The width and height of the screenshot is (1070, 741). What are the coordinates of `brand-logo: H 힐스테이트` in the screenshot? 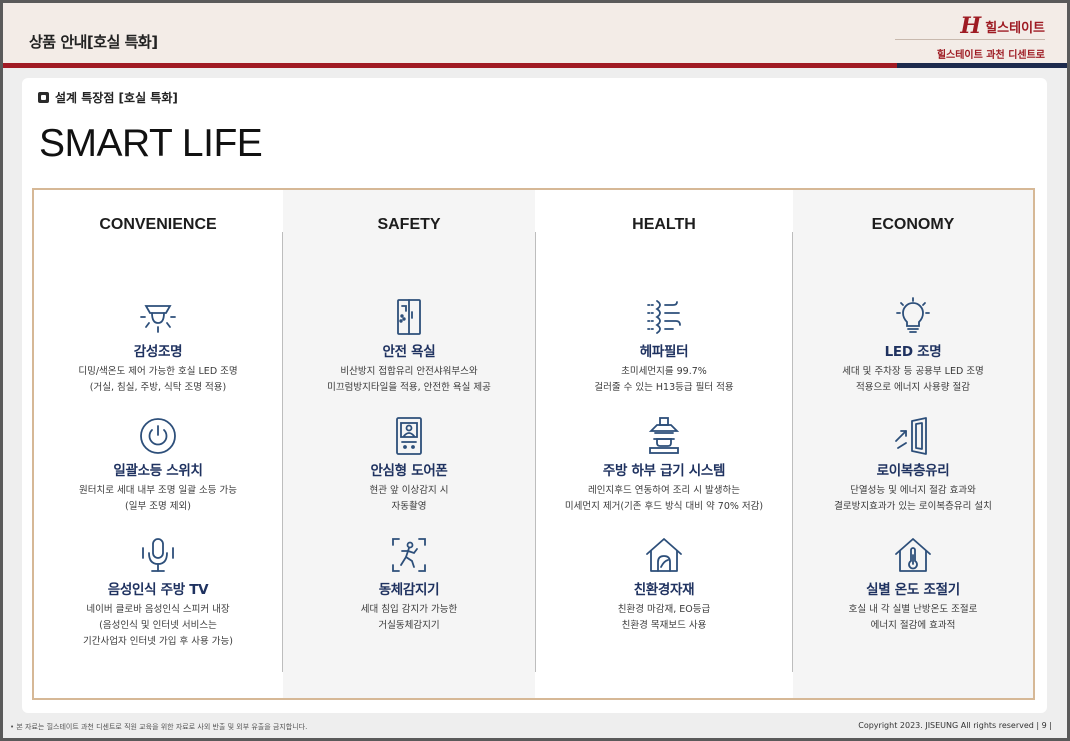 It's located at (1002, 26).